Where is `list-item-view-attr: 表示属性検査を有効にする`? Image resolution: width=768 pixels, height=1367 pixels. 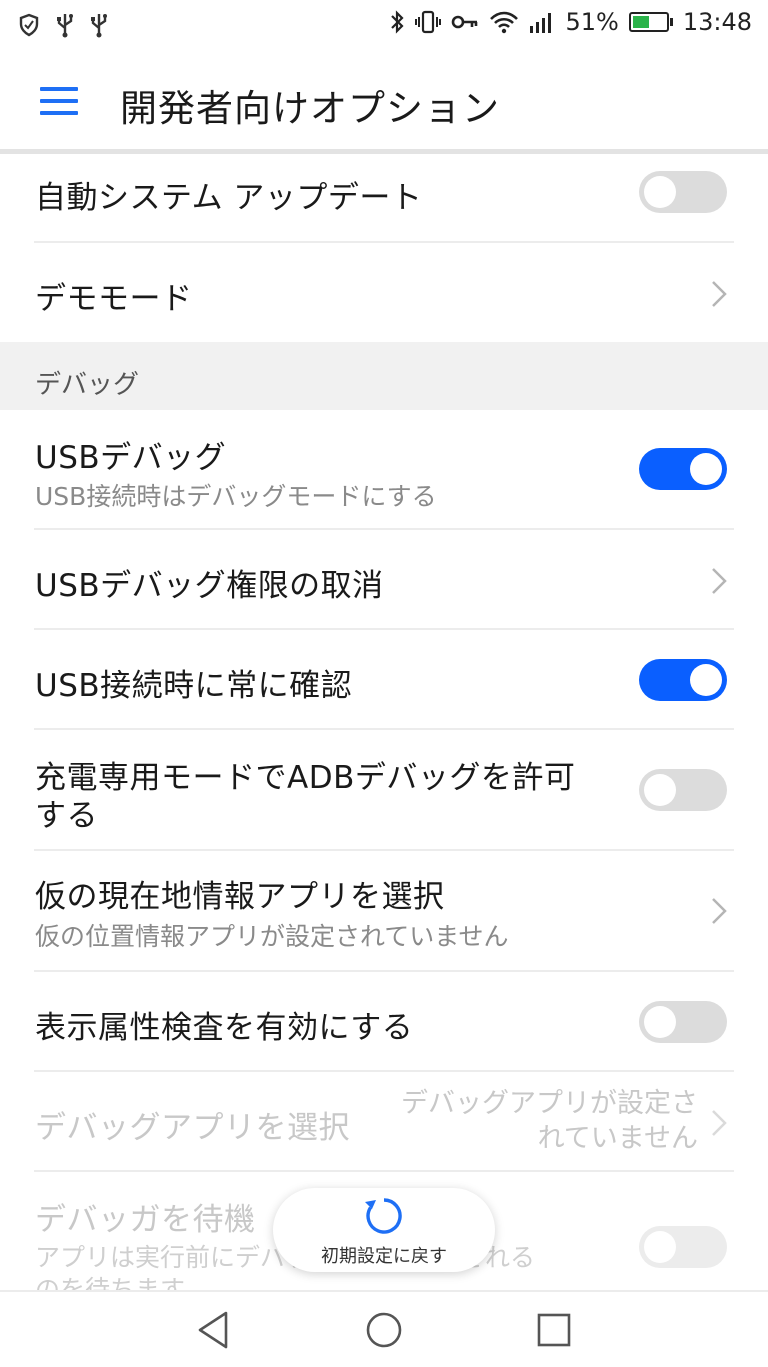 list-item-view-attr: 表示属性検査を有効にする is located at coordinates (384, 1022).